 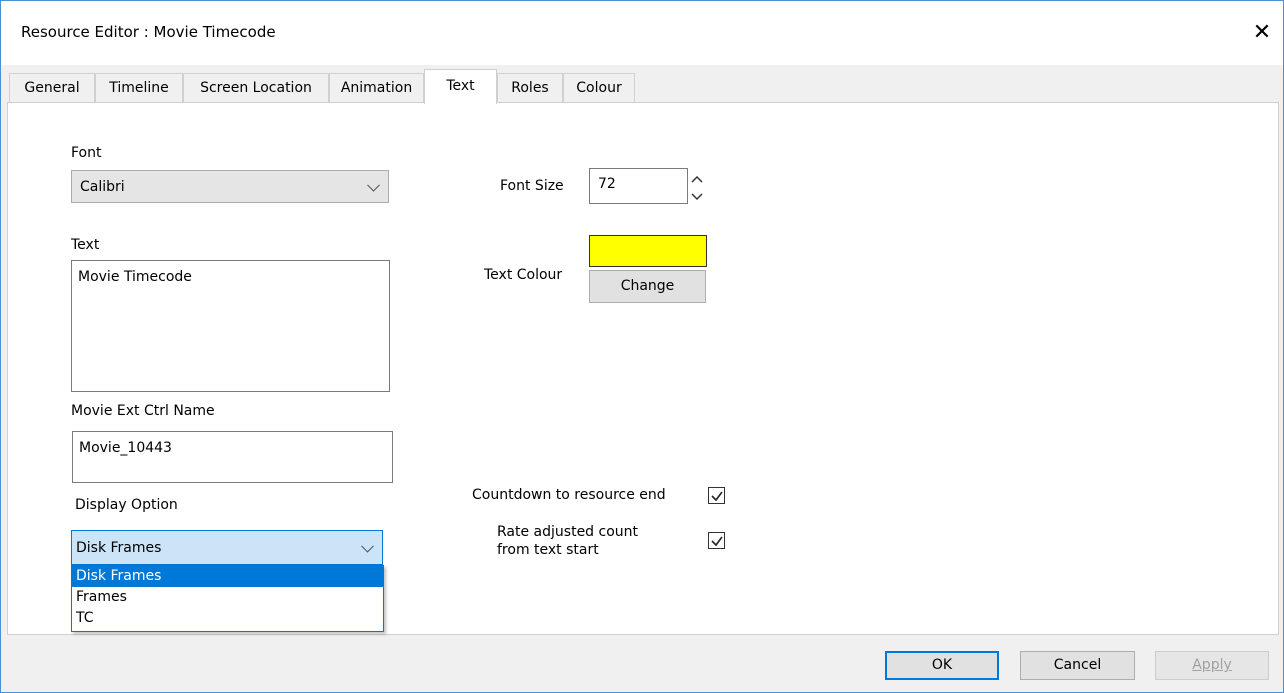 What do you see at coordinates (942, 665) in the screenshot?
I see `ok-button: OK` at bounding box center [942, 665].